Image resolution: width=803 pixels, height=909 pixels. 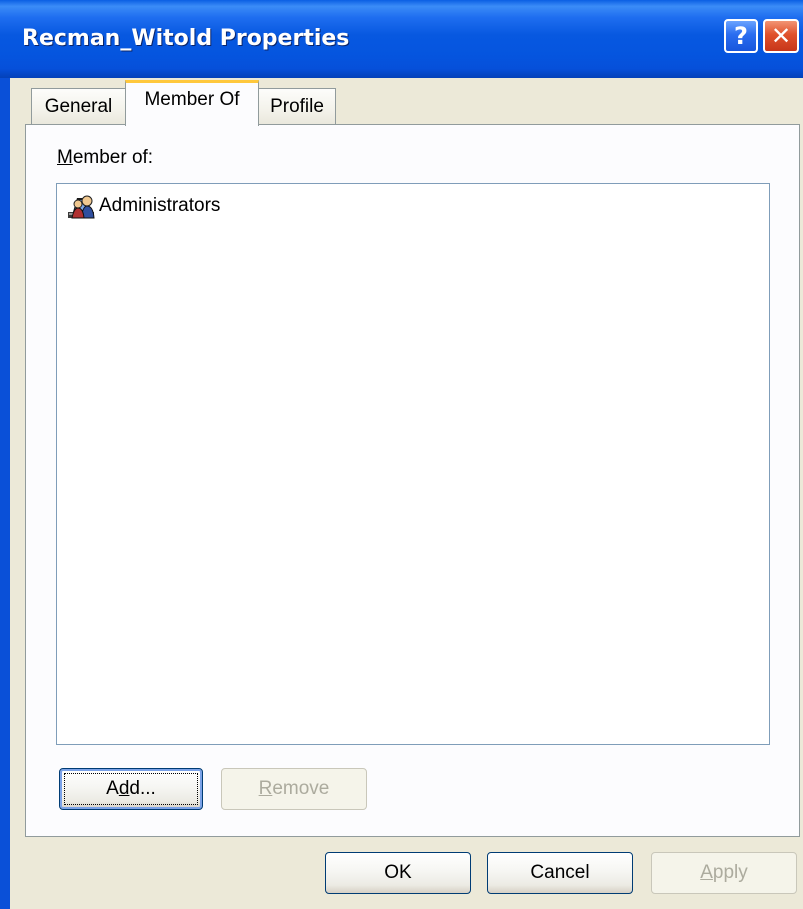 I want to click on cancel-button: Cancel, so click(x=560, y=873).